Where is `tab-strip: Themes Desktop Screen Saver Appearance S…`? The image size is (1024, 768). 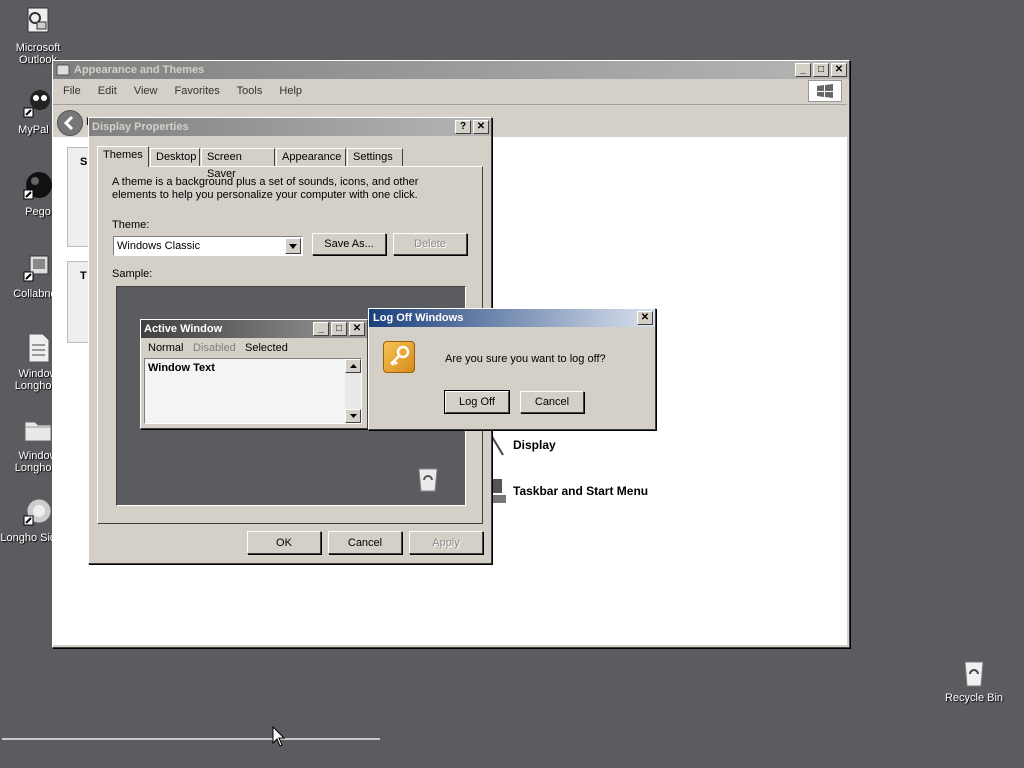
tab-strip: Themes Desktop Screen Saver Appearance S… is located at coordinates (290, 163).